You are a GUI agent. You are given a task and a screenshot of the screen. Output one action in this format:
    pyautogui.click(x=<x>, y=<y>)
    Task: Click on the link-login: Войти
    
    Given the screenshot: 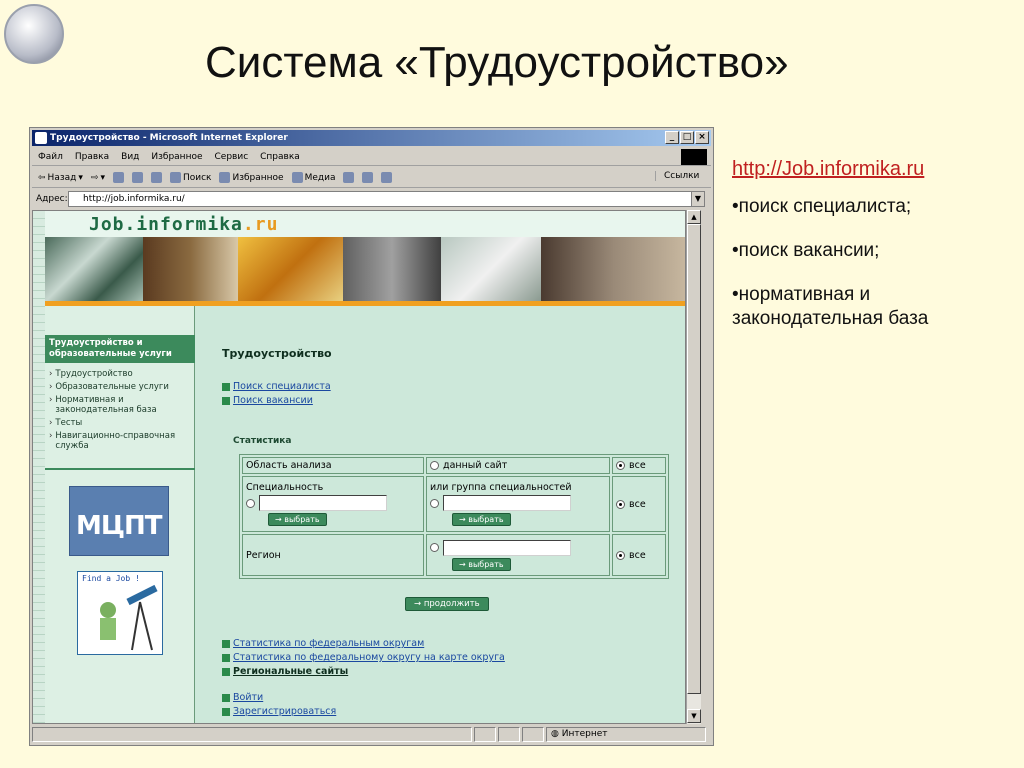 What is the action you would take?
    pyautogui.click(x=242, y=697)
    